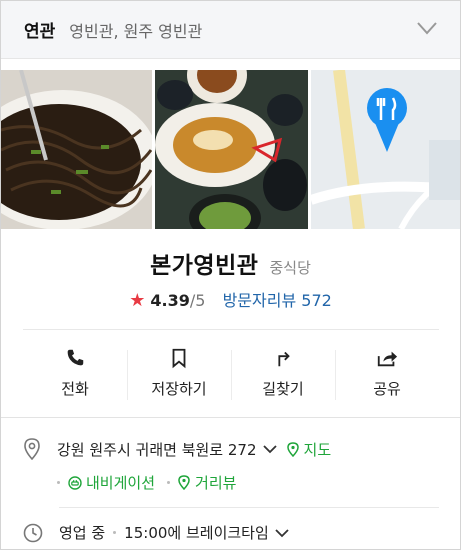 The width and height of the screenshot is (461, 550). I want to click on street-view-icon, so click(184, 482).